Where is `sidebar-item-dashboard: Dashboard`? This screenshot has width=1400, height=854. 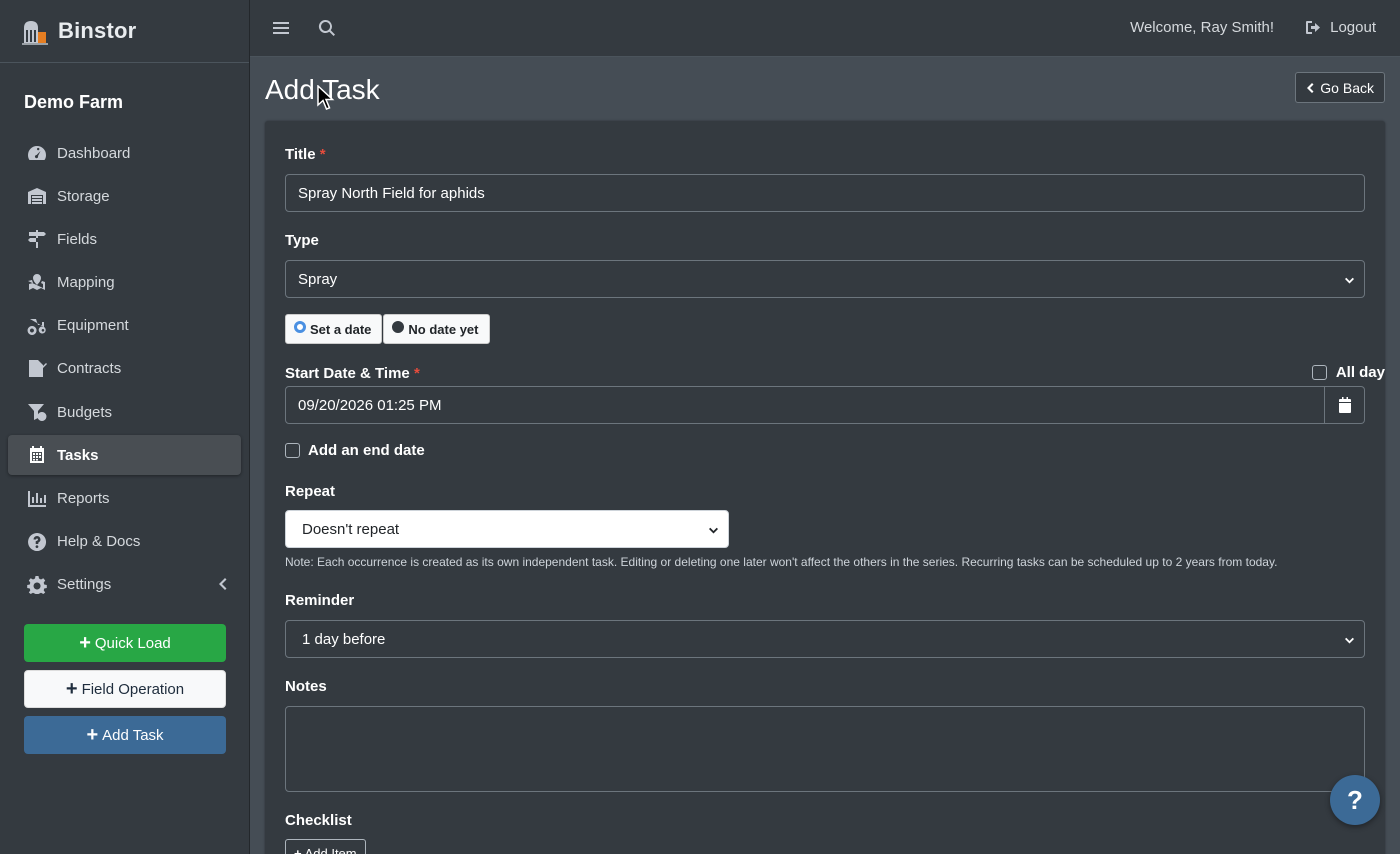 sidebar-item-dashboard: Dashboard is located at coordinates (124, 153).